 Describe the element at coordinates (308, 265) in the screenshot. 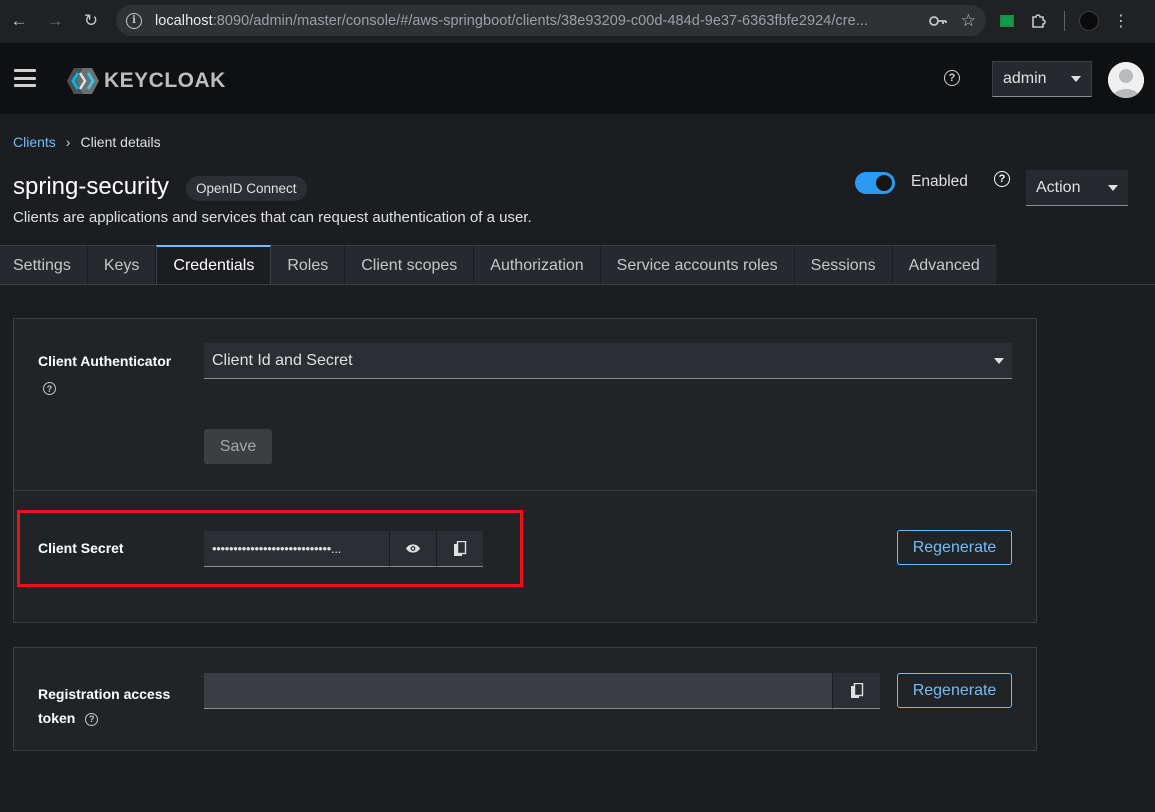

I see `tab-roles: Roles` at that location.